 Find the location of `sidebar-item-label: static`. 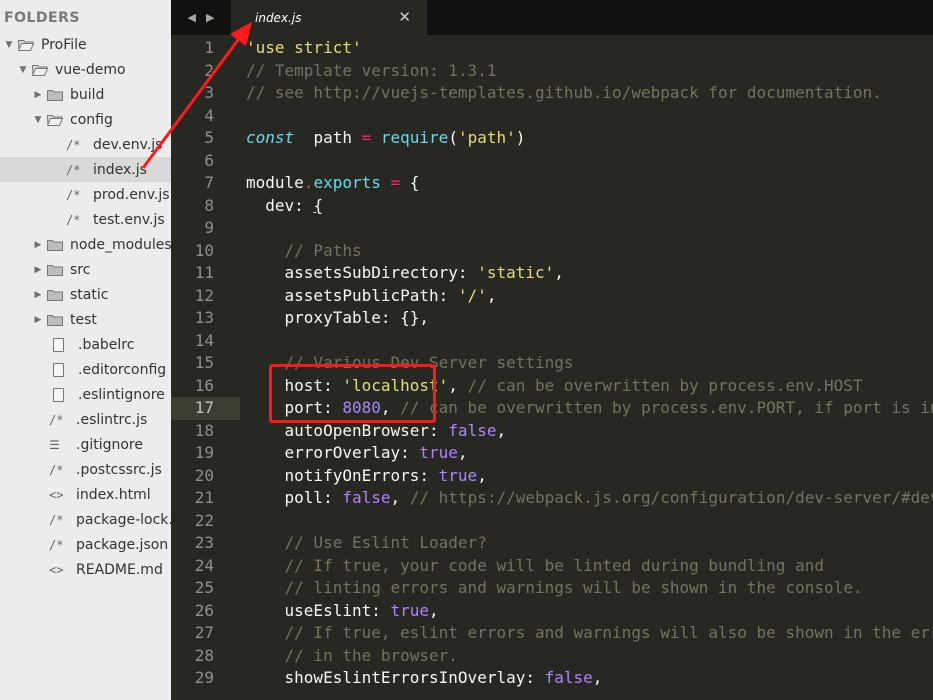

sidebar-item-label: static is located at coordinates (89, 294).